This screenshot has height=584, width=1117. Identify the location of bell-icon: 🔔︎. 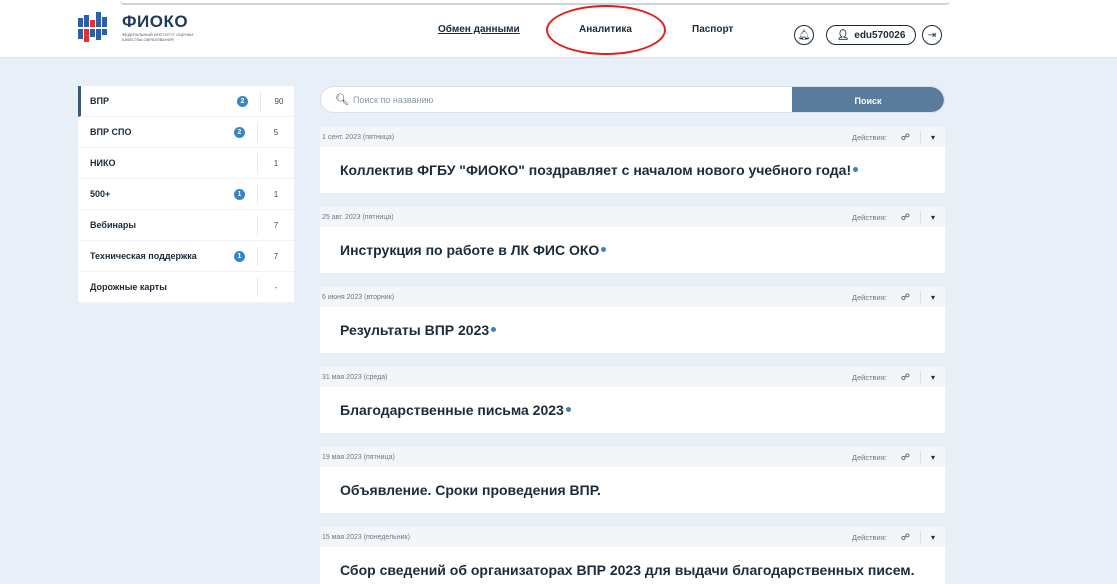
(804, 35).